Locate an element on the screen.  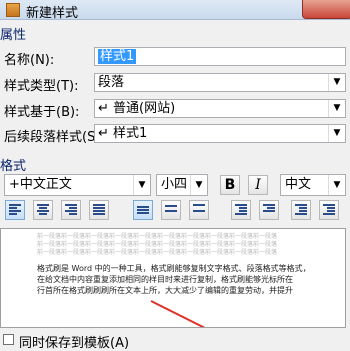
space-before-increase-button is located at coordinates (241, 210).